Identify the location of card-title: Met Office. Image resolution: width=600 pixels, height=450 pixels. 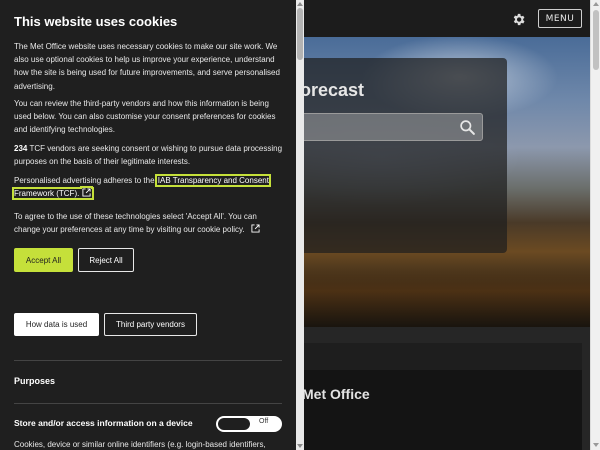
(336, 394).